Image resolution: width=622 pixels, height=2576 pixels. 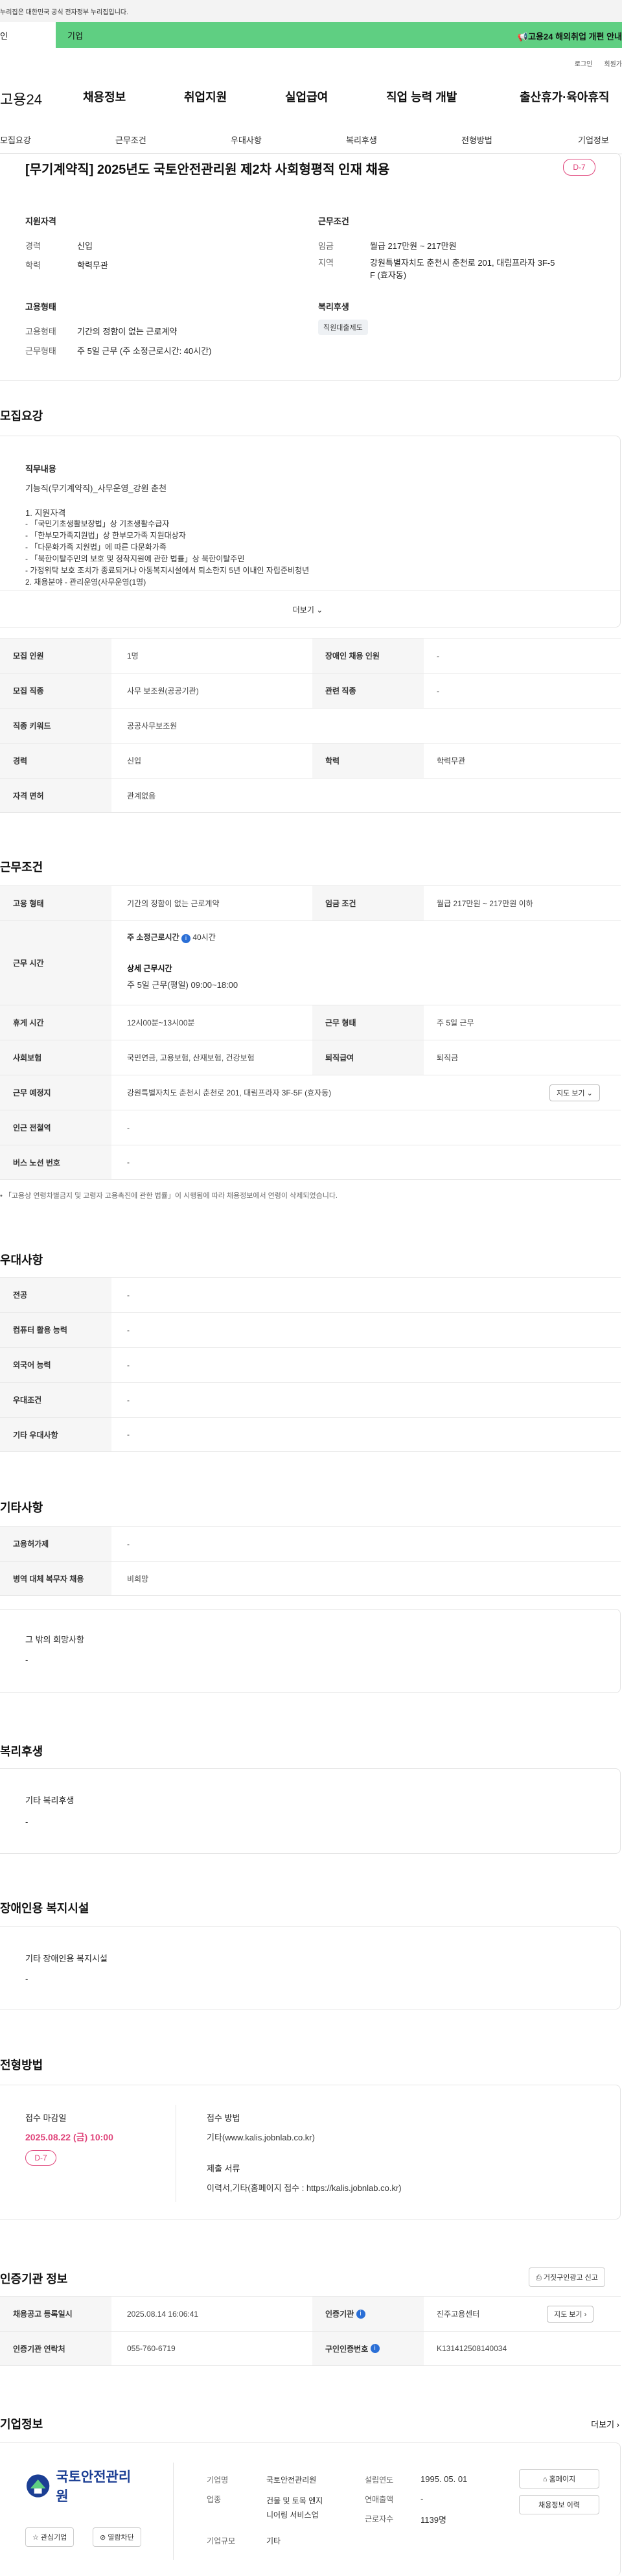 I want to click on row-value: 공공사무보조원, so click(x=152, y=726).